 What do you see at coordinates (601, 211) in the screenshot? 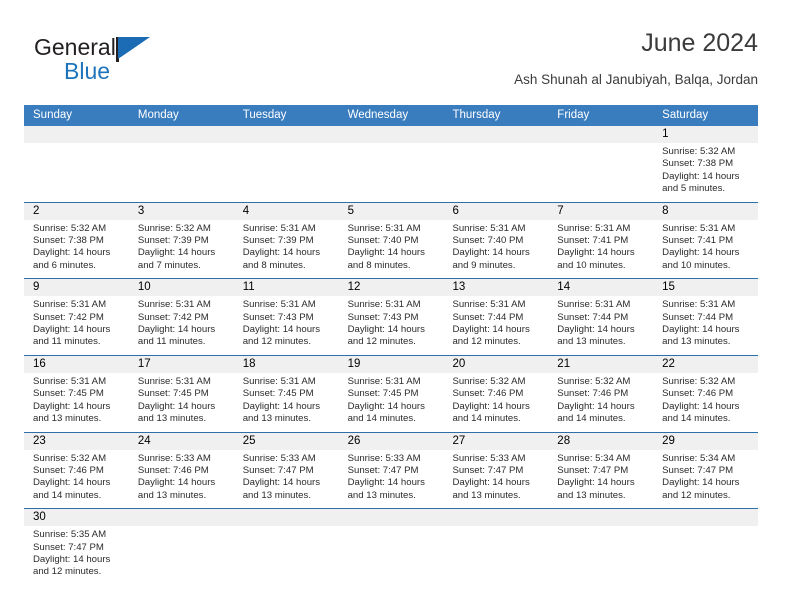
I see `day-number: 7` at bounding box center [601, 211].